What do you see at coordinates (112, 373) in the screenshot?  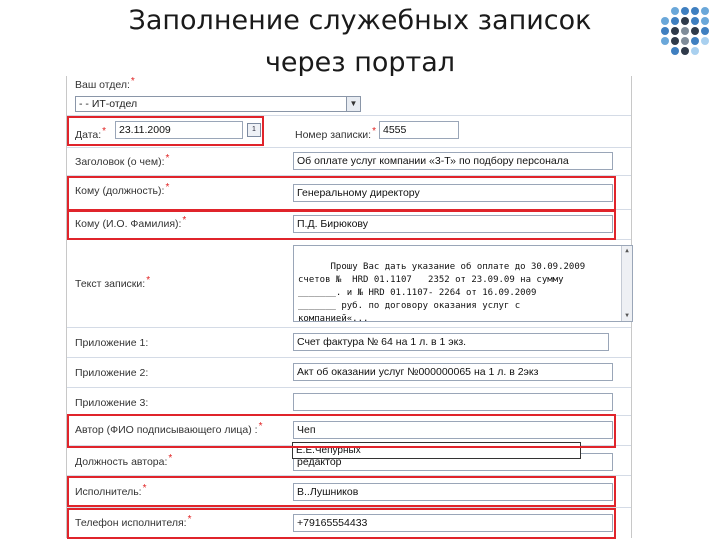 I see `attachment-2-label: Приложение 2:` at bounding box center [112, 373].